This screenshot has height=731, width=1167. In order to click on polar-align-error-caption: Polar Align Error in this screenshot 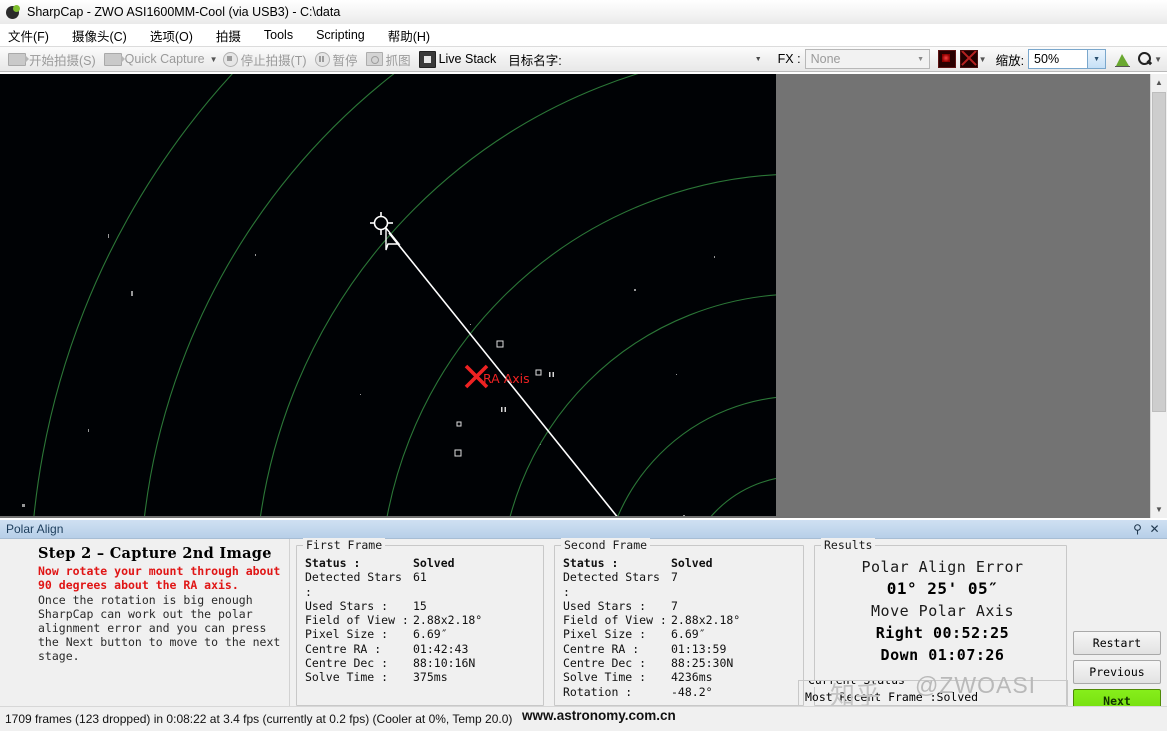, I will do `click(942, 567)`.